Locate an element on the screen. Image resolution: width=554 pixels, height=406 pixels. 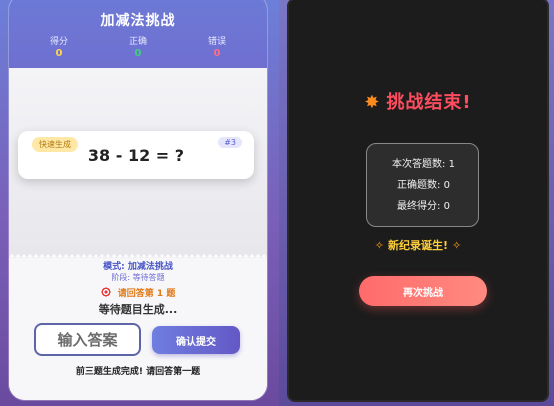
retry-button: 再次挑战 is located at coordinates (423, 291).